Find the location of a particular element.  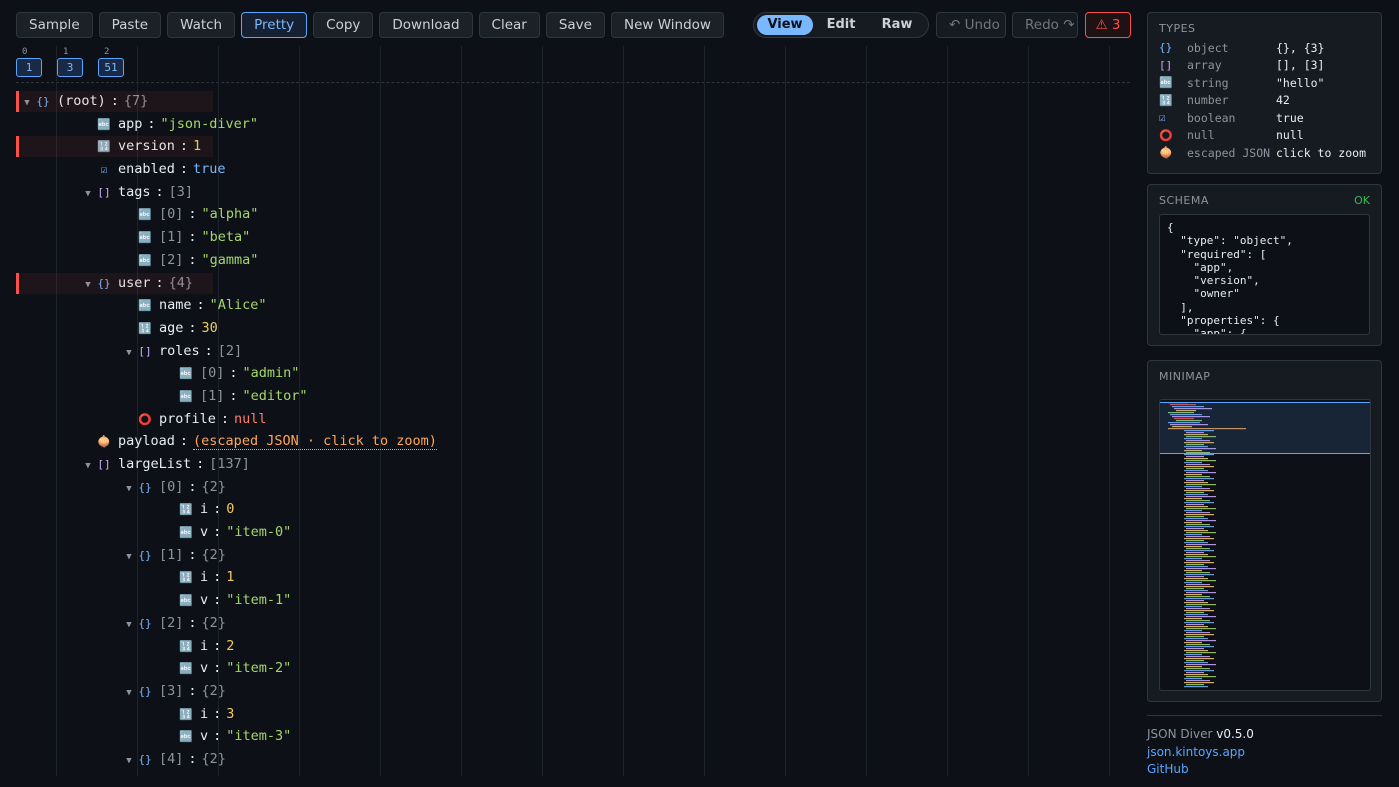

depth-level-label: 0 is located at coordinates (25, 52).